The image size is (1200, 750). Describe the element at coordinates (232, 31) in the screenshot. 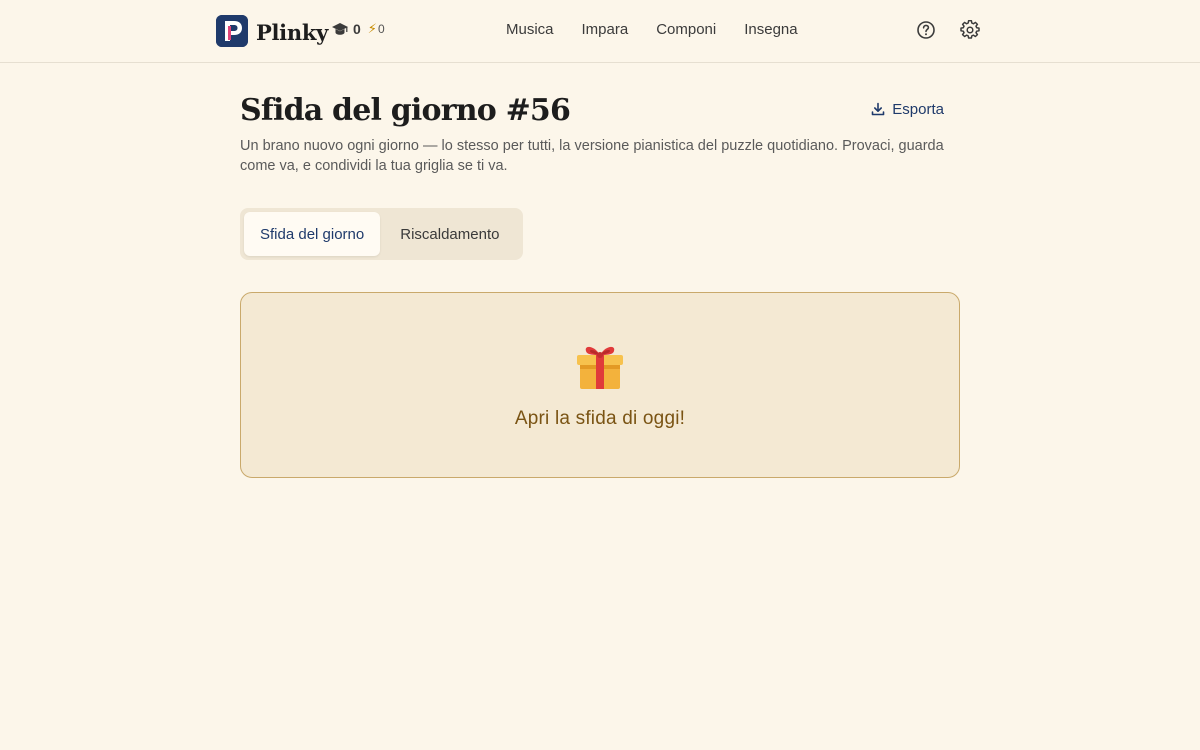

I see `logo-mark-icon` at that location.